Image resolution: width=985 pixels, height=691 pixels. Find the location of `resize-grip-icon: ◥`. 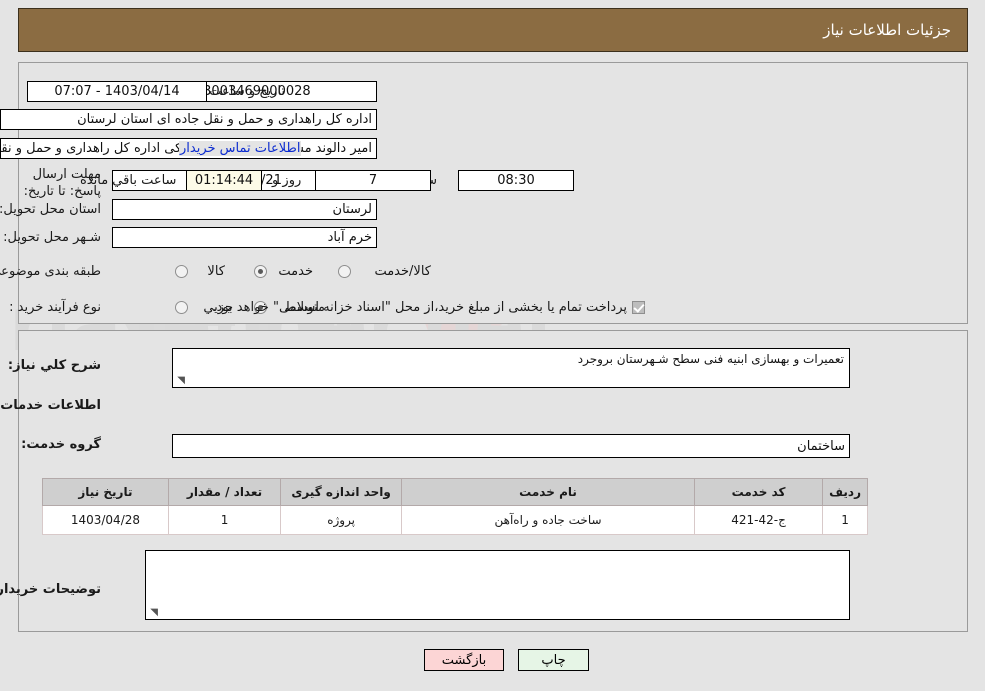

resize-grip-icon: ◥ is located at coordinates (180, 381).